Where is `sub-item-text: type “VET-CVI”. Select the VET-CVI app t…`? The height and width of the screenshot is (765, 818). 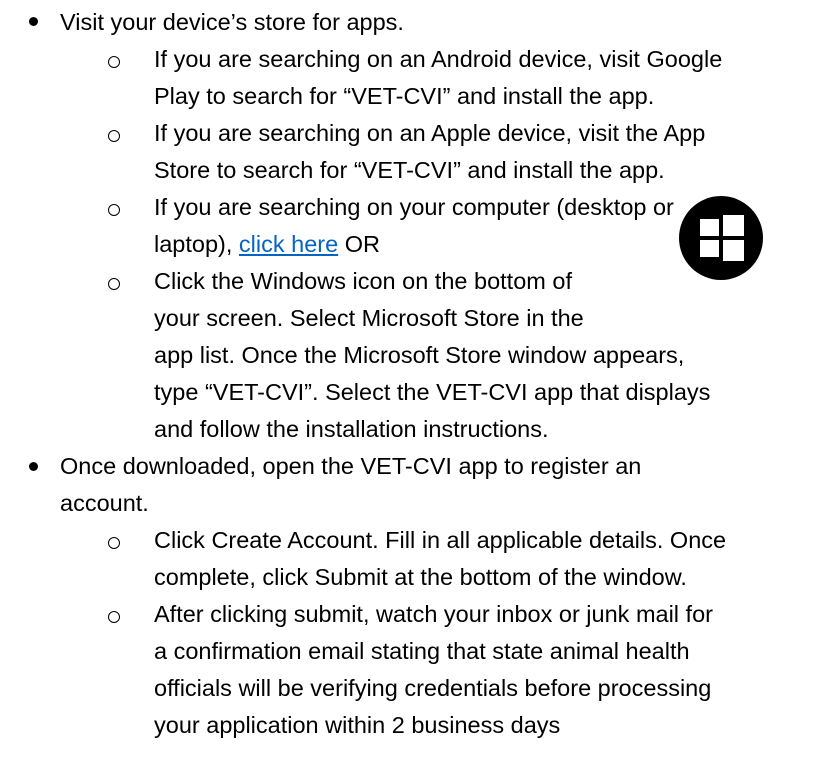 sub-item-text: type “VET-CVI”. Select the VET-CVI app t… is located at coordinates (432, 392).